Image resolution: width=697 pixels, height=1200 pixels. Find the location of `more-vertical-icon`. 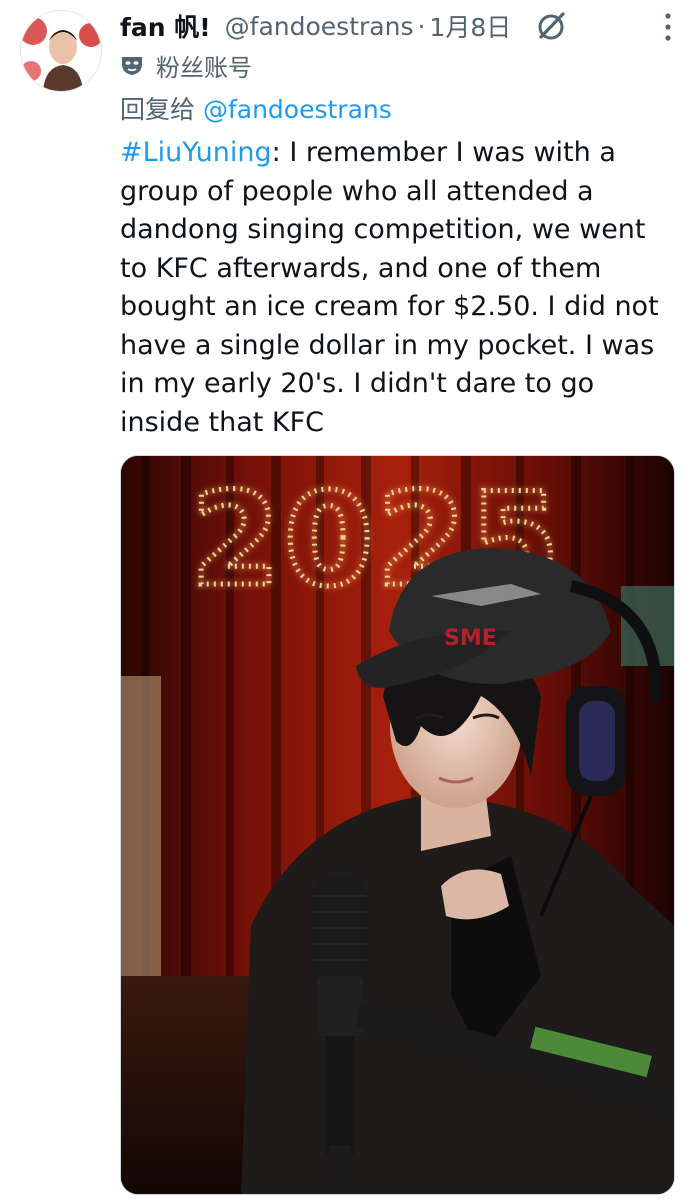

more-vertical-icon is located at coordinates (668, 27).